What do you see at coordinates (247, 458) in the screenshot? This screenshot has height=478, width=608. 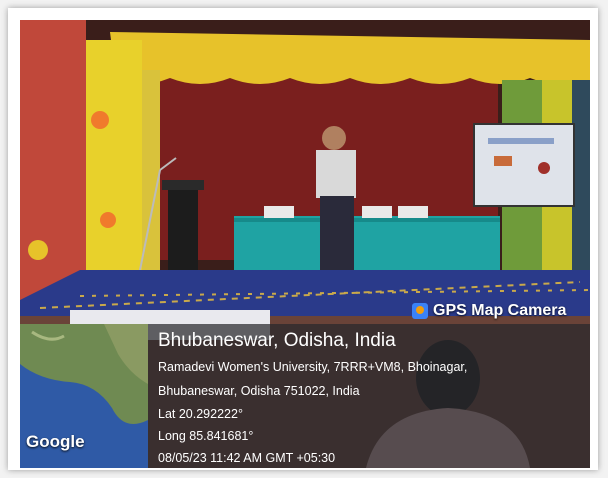 I see `timestamp-text: 08/05/23 11:42 AM GMT +05:30` at bounding box center [247, 458].